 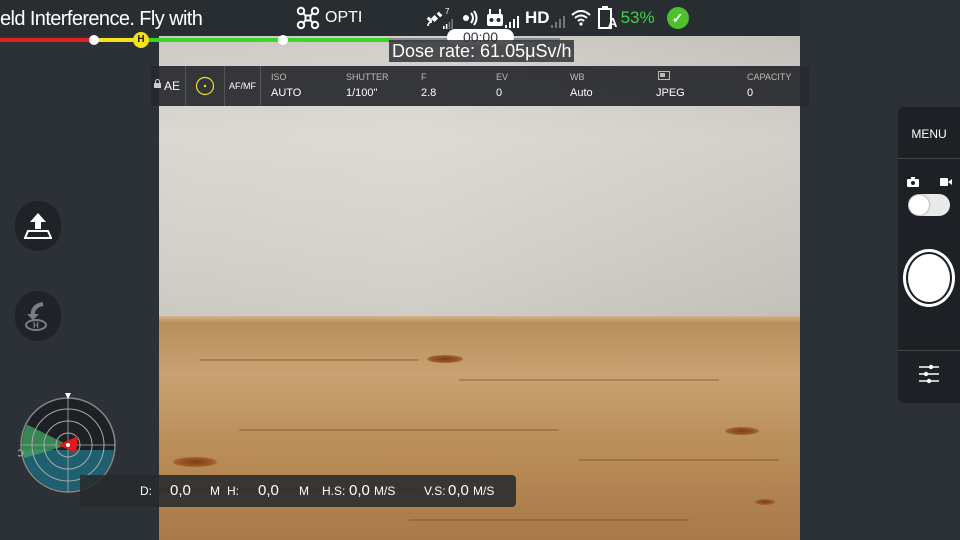 I want to click on param-value: AUTO, so click(x=286, y=93).